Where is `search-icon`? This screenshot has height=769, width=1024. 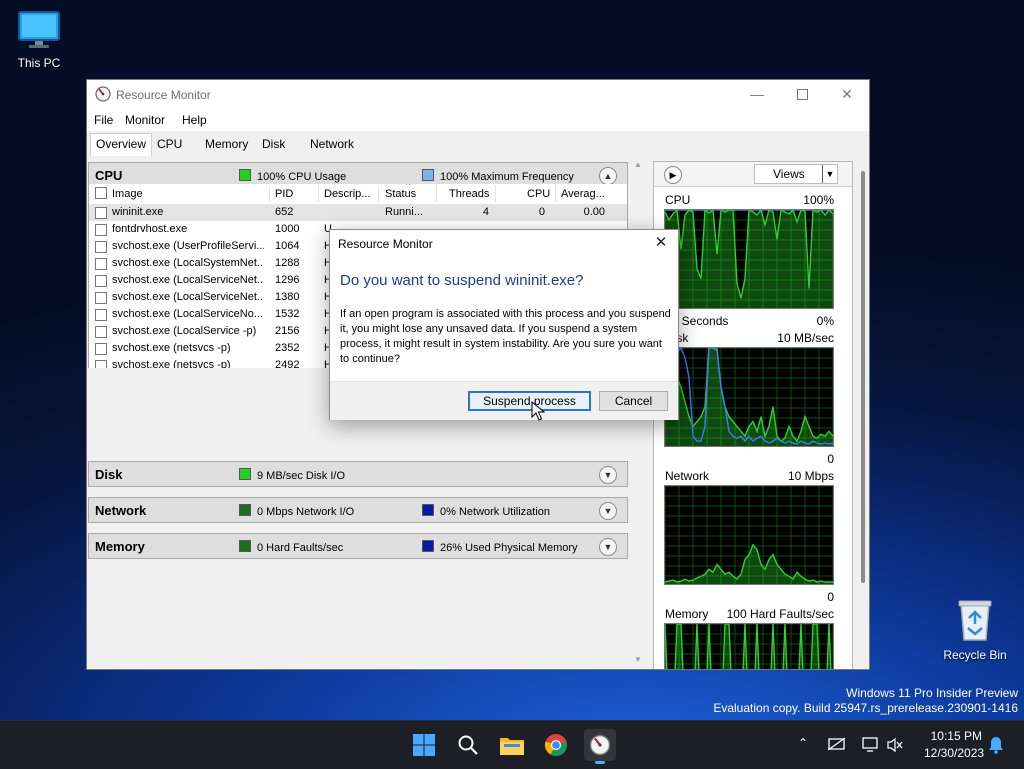 search-icon is located at coordinates (468, 745).